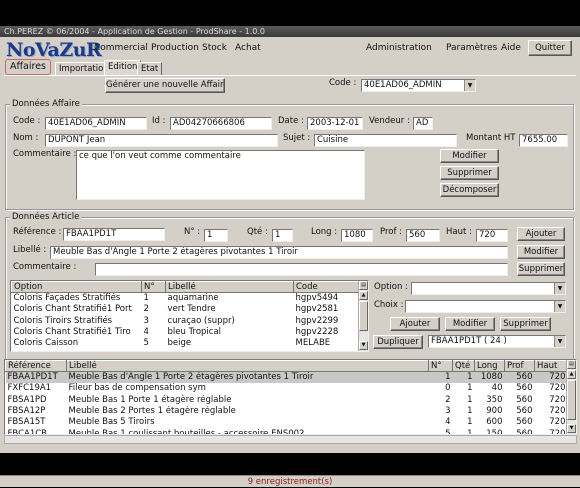  What do you see at coordinates (551, 377) in the screenshot?
I see `article-row-cell: 720` at bounding box center [551, 377].